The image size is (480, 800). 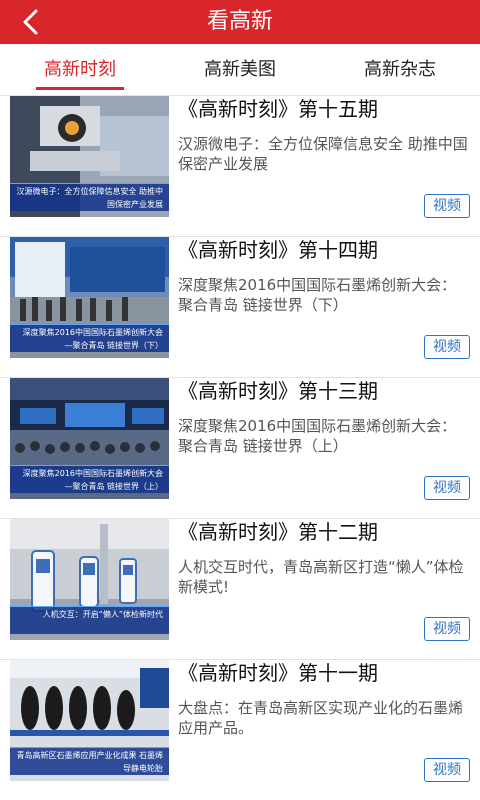 I want to click on item-title: 《高新时刻》第十五期, so click(x=278, y=109).